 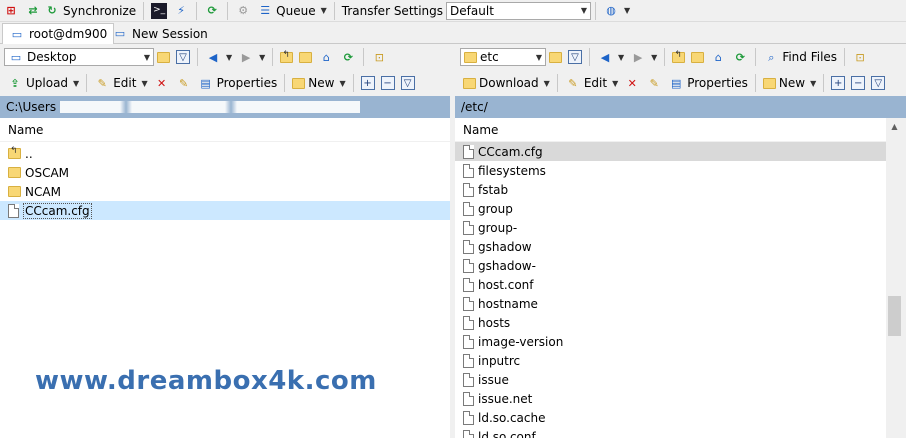 I want to click on right-filter-button: ▽, so click(x=575, y=57).